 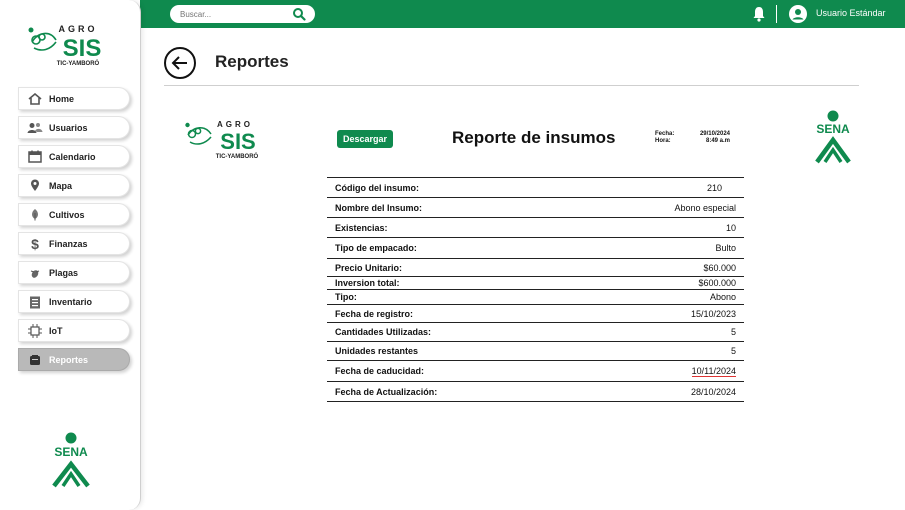 What do you see at coordinates (252, 61) in the screenshot?
I see `page-title: Reportes` at bounding box center [252, 61].